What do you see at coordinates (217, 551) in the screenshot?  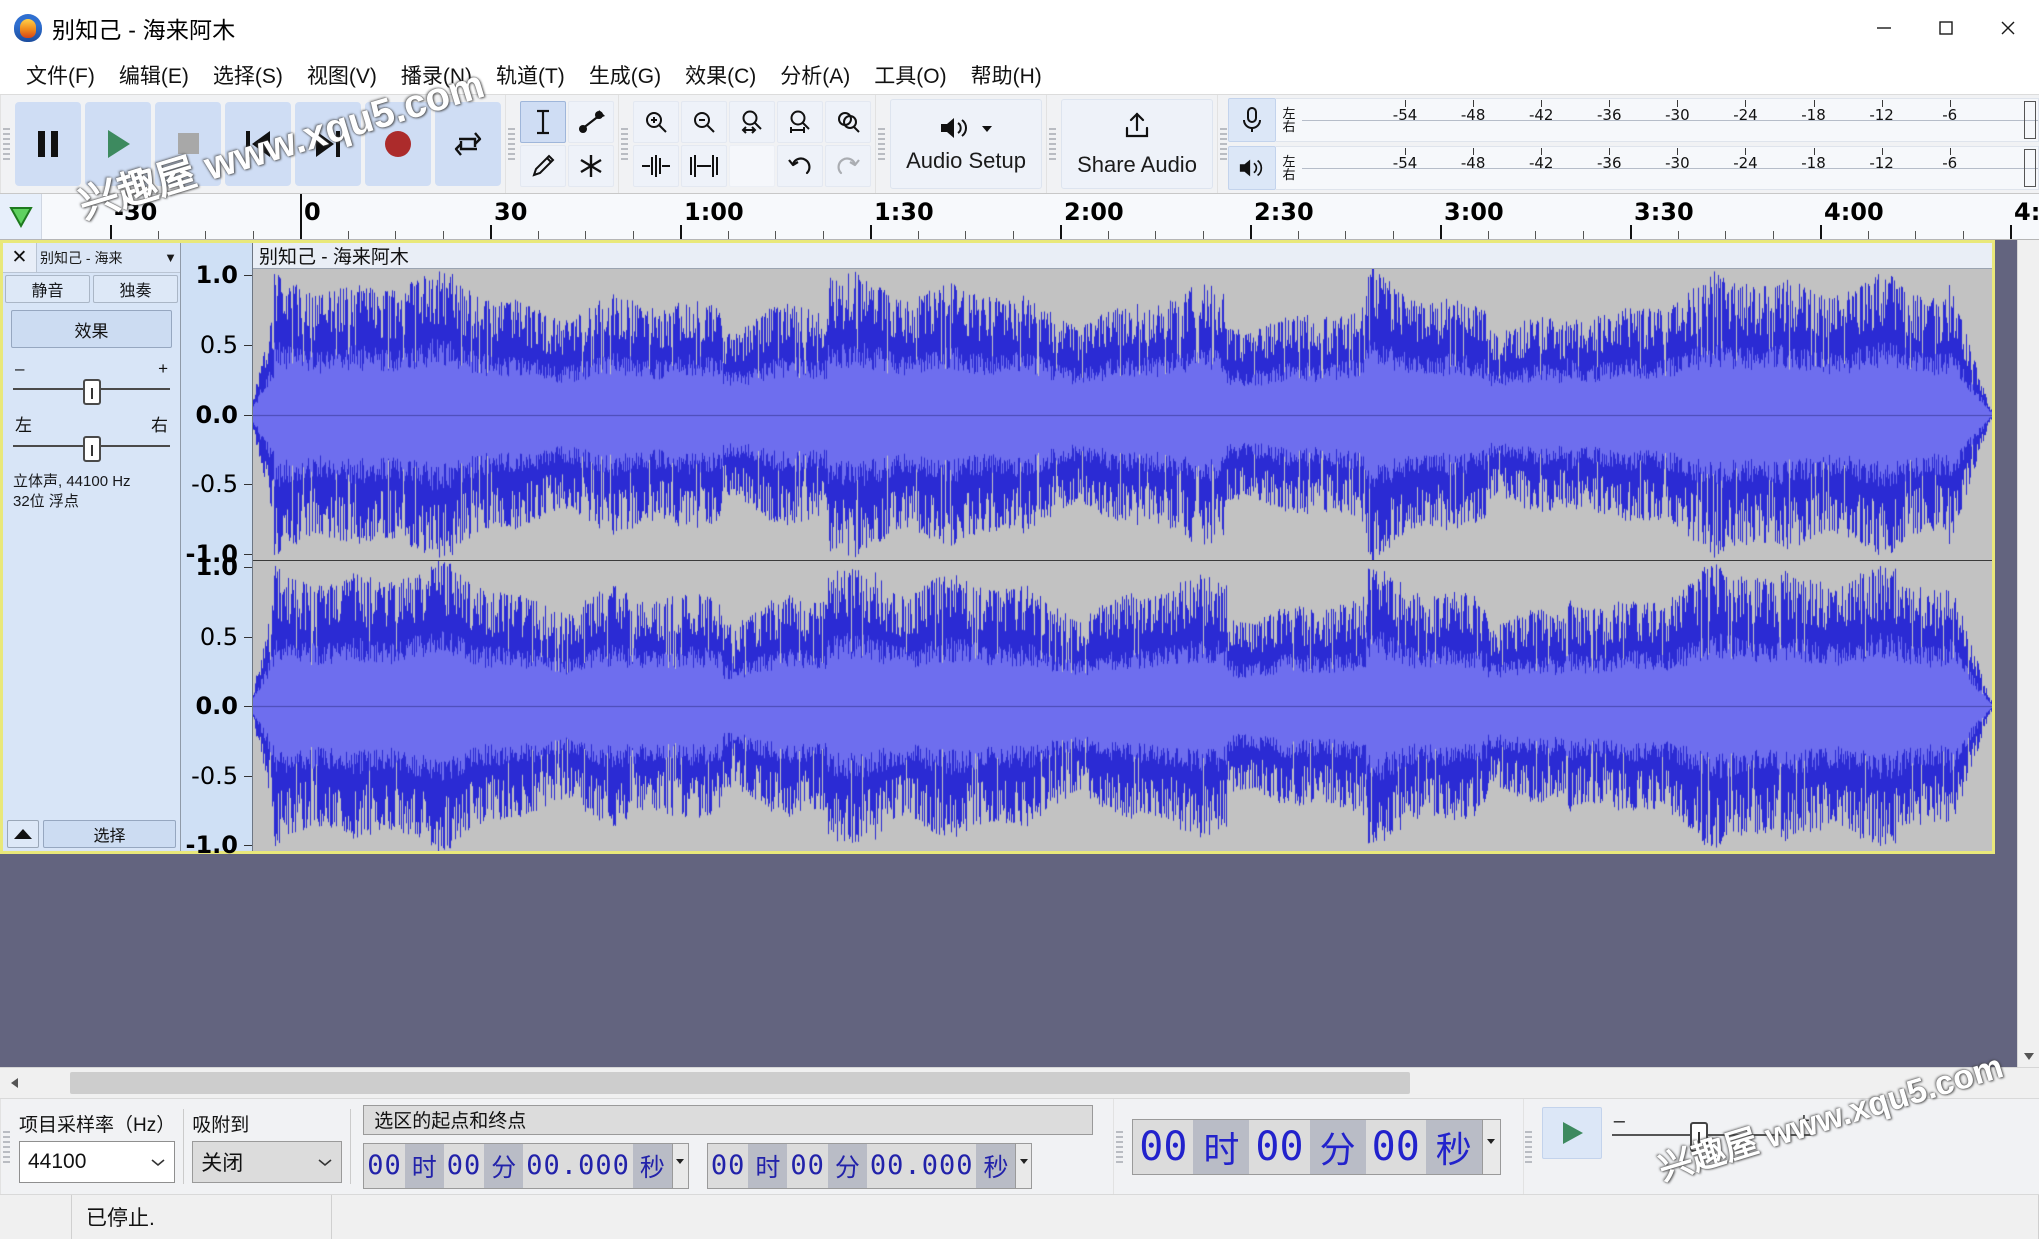 I see `vertical-amplitude-ruler: 1.0 0.5 0.0 -0.5 -1.0 1.0 0.5 0.0 -0.5 -1.0` at bounding box center [217, 551].